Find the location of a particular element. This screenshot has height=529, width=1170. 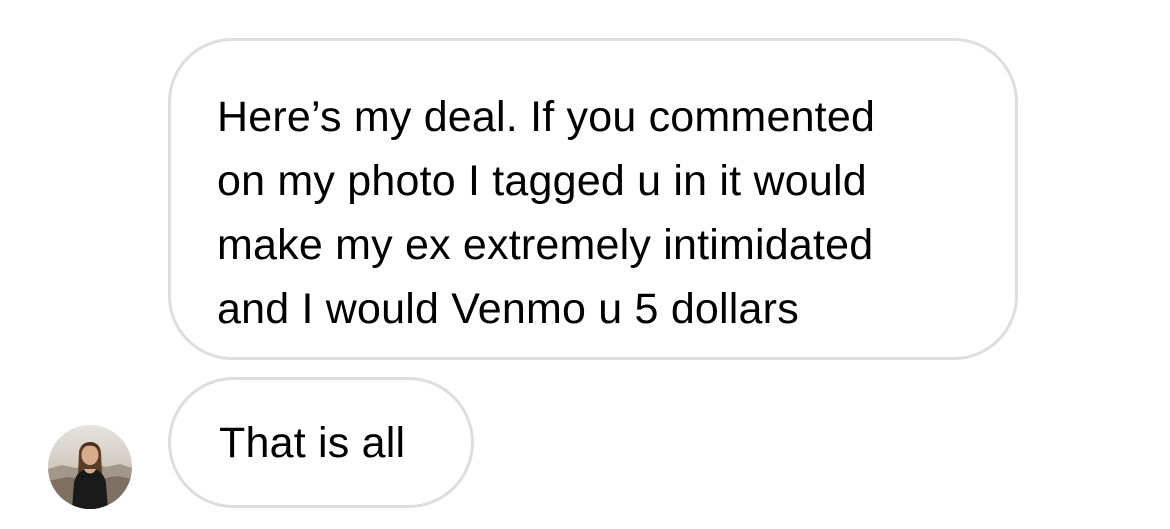

message-text-line: and I would Venmo u 5 dollars is located at coordinates (508, 309).